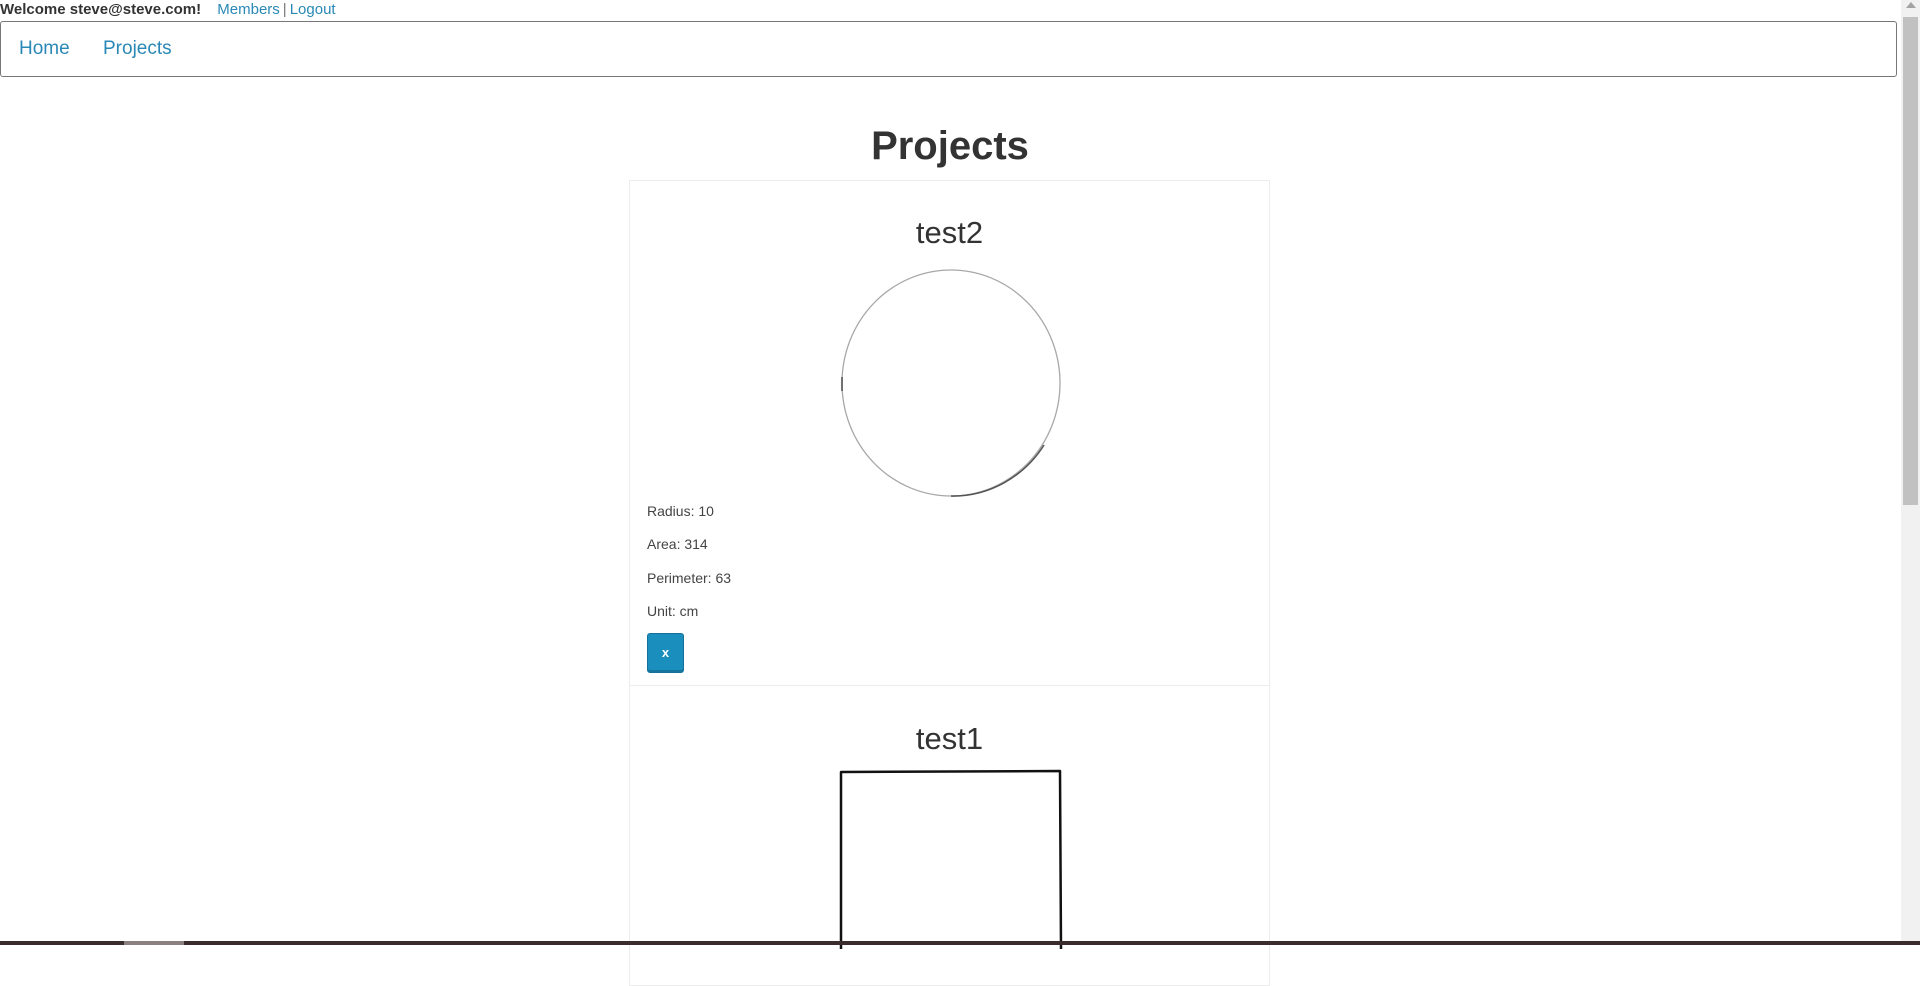 The height and width of the screenshot is (986, 1920). Describe the element at coordinates (950, 146) in the screenshot. I see `page-title: Projects` at that location.